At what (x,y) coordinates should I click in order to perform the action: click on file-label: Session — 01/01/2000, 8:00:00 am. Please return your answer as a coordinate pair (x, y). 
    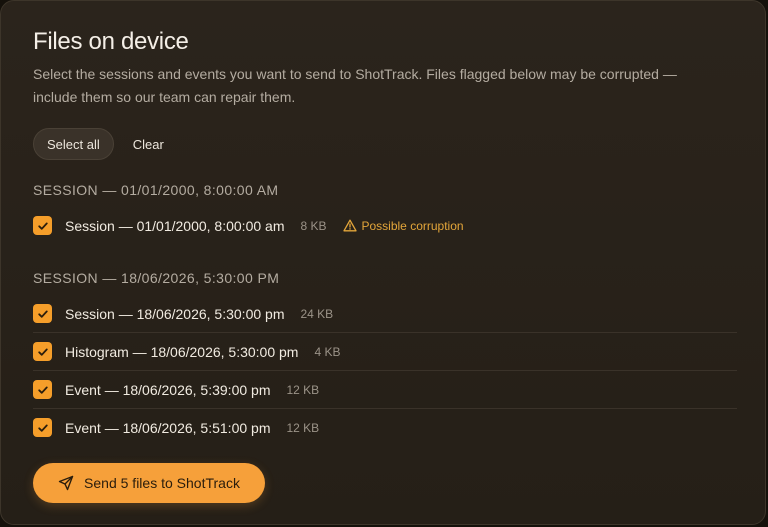
    Looking at the image, I should click on (175, 225).